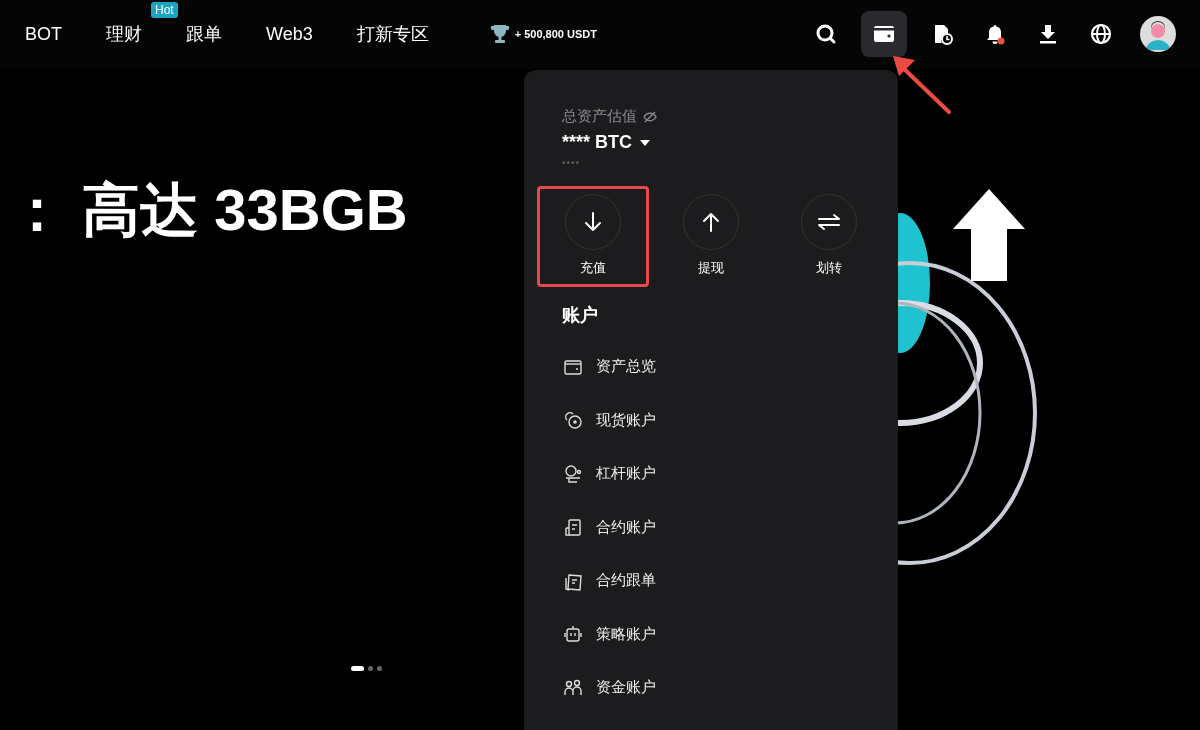  Describe the element at coordinates (571, 164) in the screenshot. I see `sub-balance: ****` at that location.